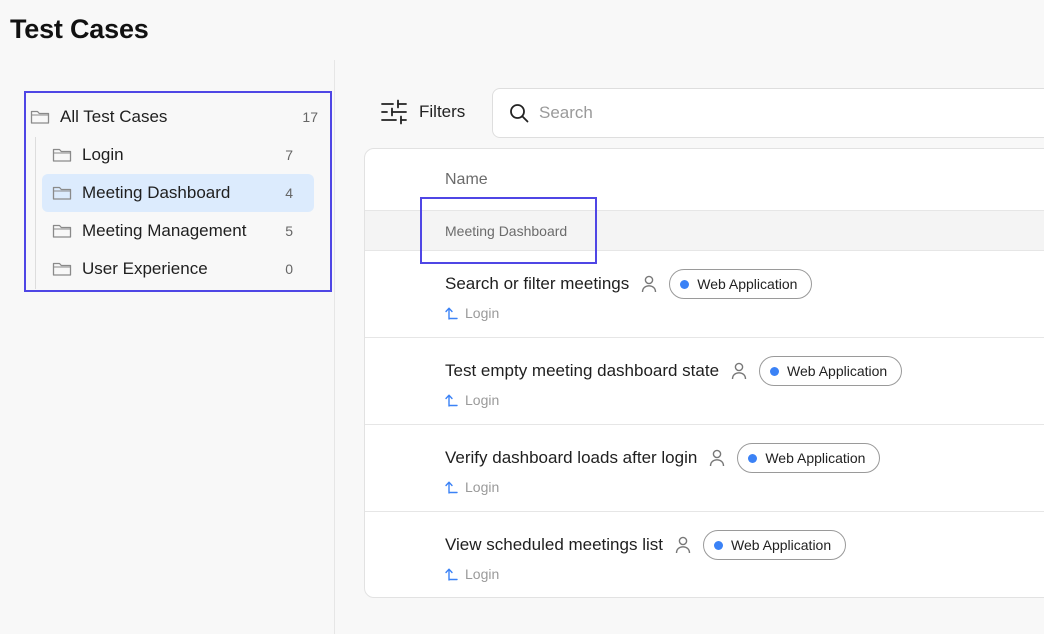 This screenshot has height=634, width=1044. What do you see at coordinates (103, 154) in the screenshot?
I see `folder-item-label: Login` at bounding box center [103, 154].